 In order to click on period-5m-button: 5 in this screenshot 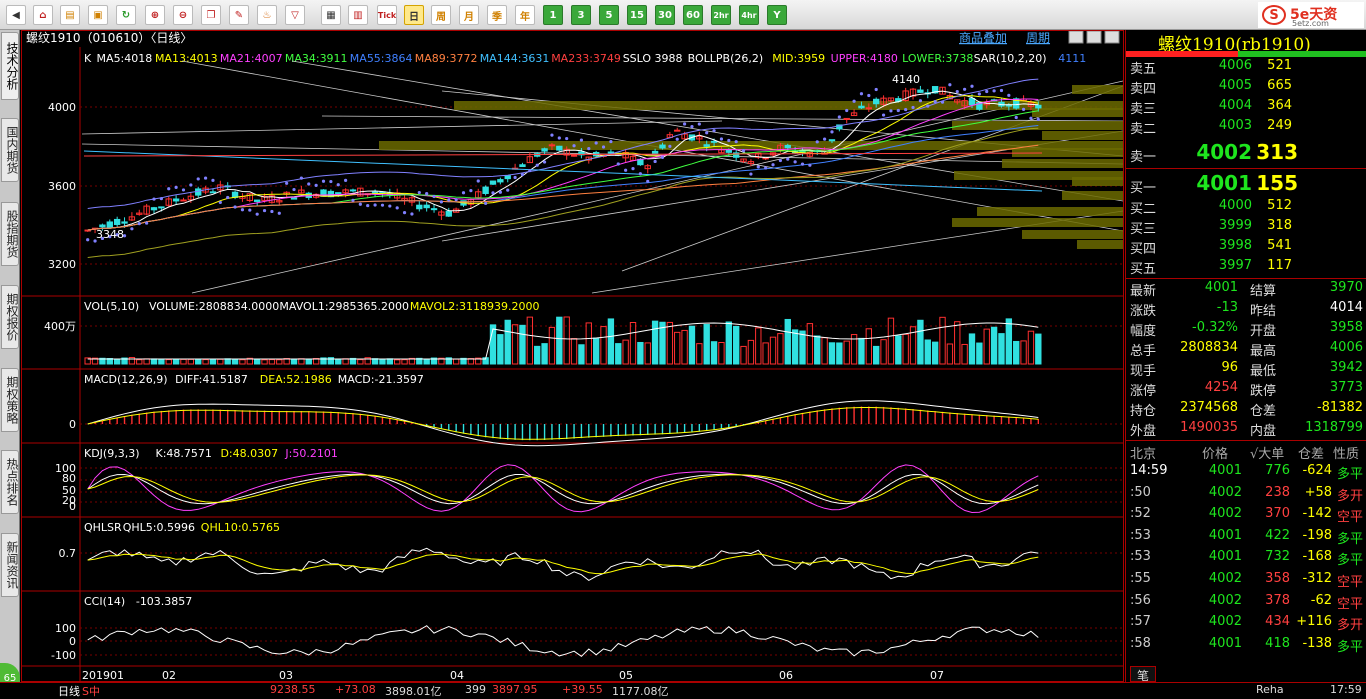, I will do `click(609, 15)`.